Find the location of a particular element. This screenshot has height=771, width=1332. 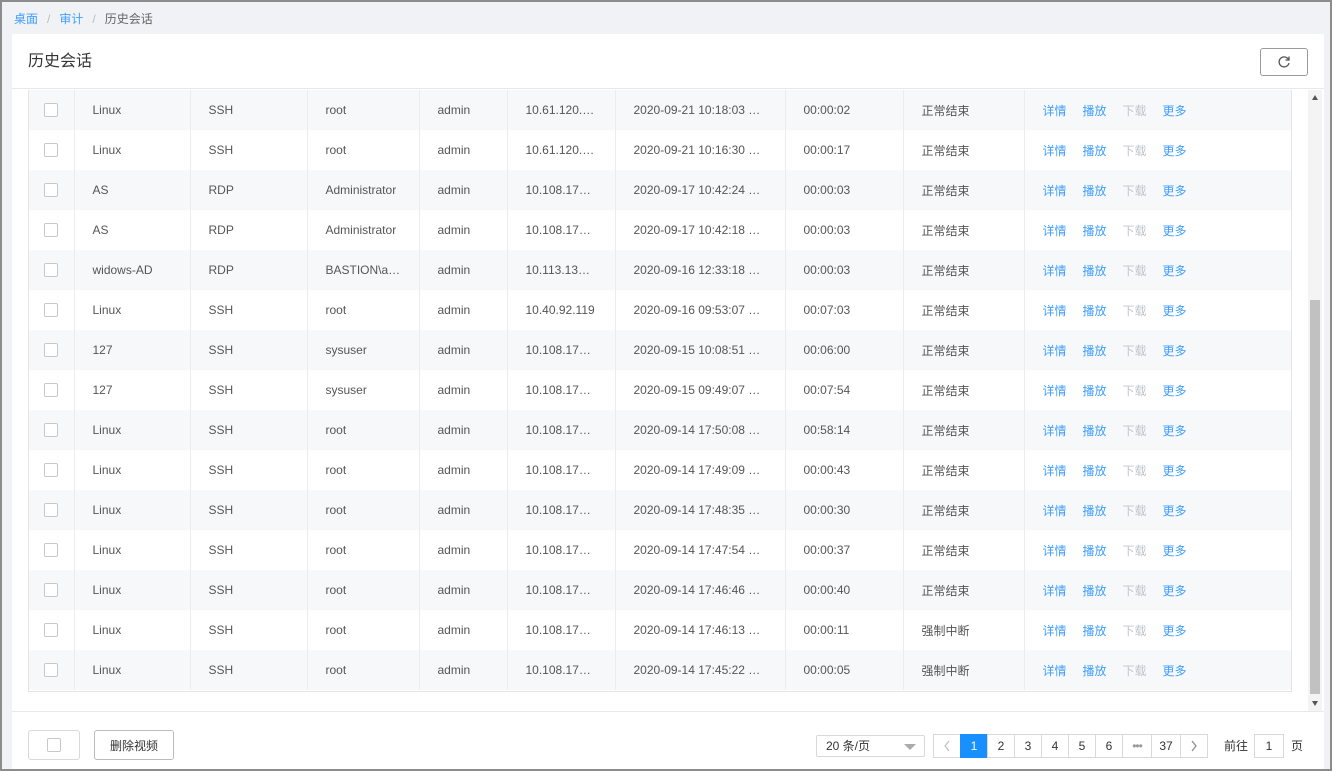

scrollbar-thumb is located at coordinates (1315, 497).